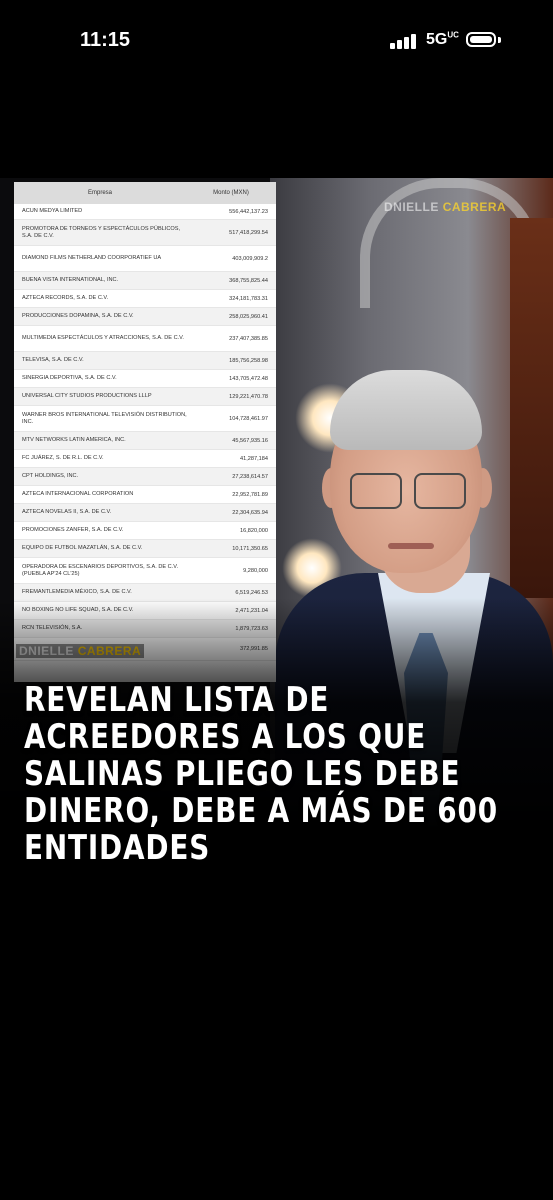 The width and height of the screenshot is (553, 1200). Describe the element at coordinates (67, 512) in the screenshot. I see `company-name: AZTECA NOVELAS II, S.A. DE C.V.` at that location.